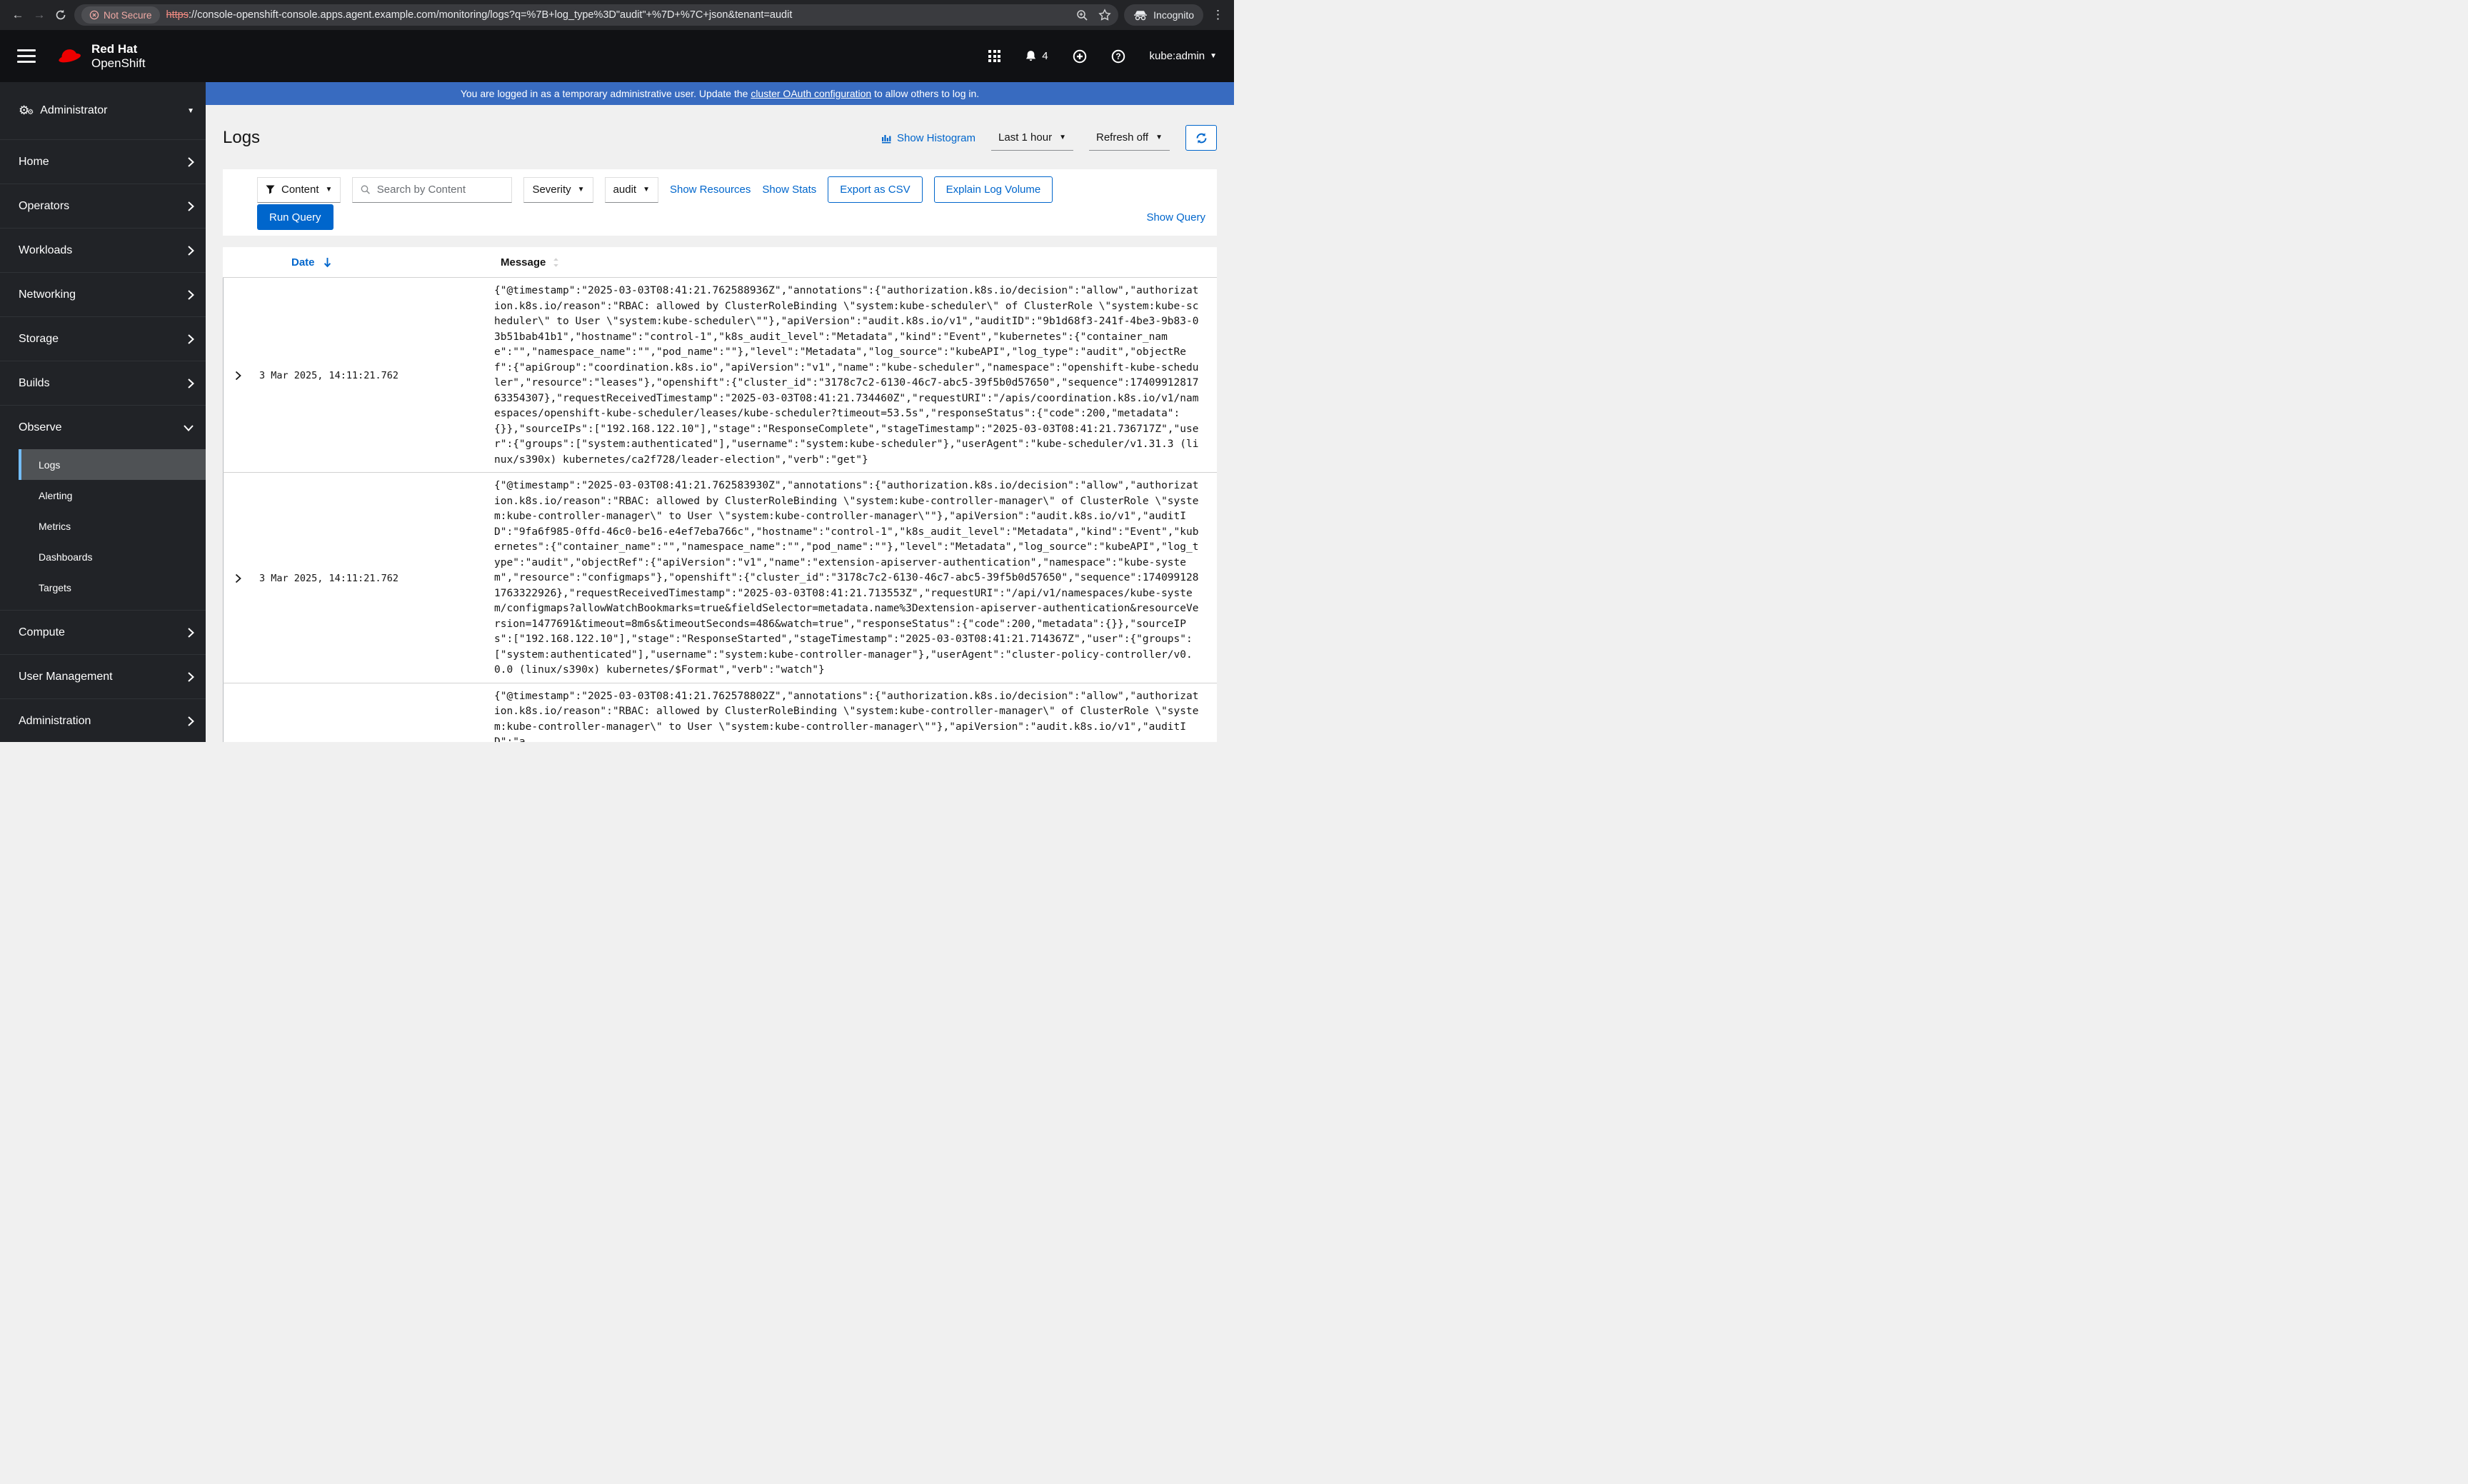 Image resolution: width=2468 pixels, height=1484 pixels. What do you see at coordinates (103, 427) in the screenshot?
I see `sidebar-item-observe: Observe` at bounding box center [103, 427].